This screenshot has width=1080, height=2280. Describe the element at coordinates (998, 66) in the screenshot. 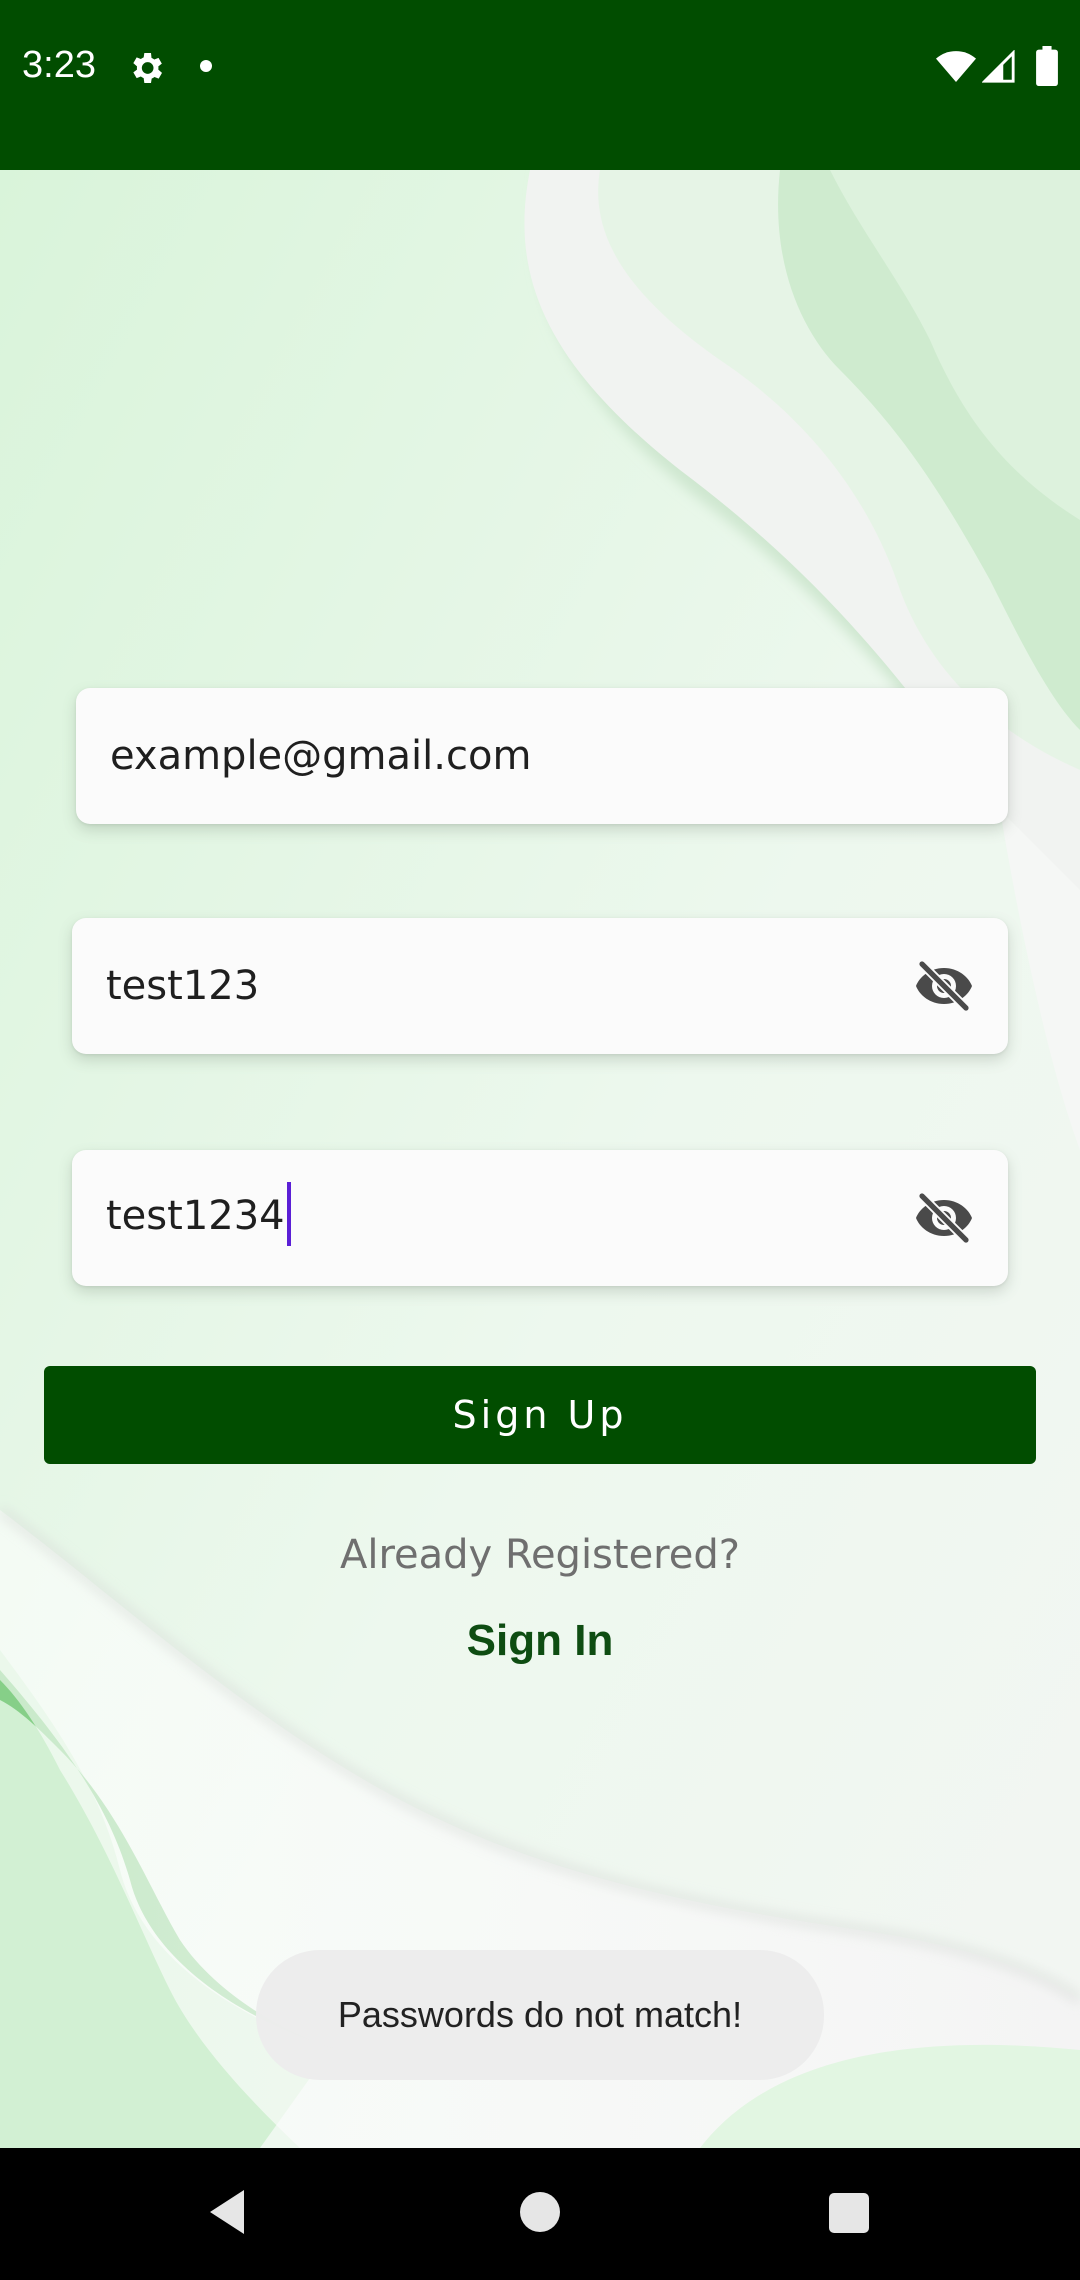

I see `signal-icon` at that location.